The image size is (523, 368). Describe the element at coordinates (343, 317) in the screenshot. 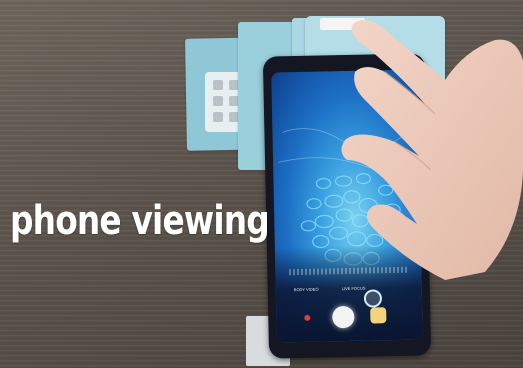

I see `shutter-button` at that location.